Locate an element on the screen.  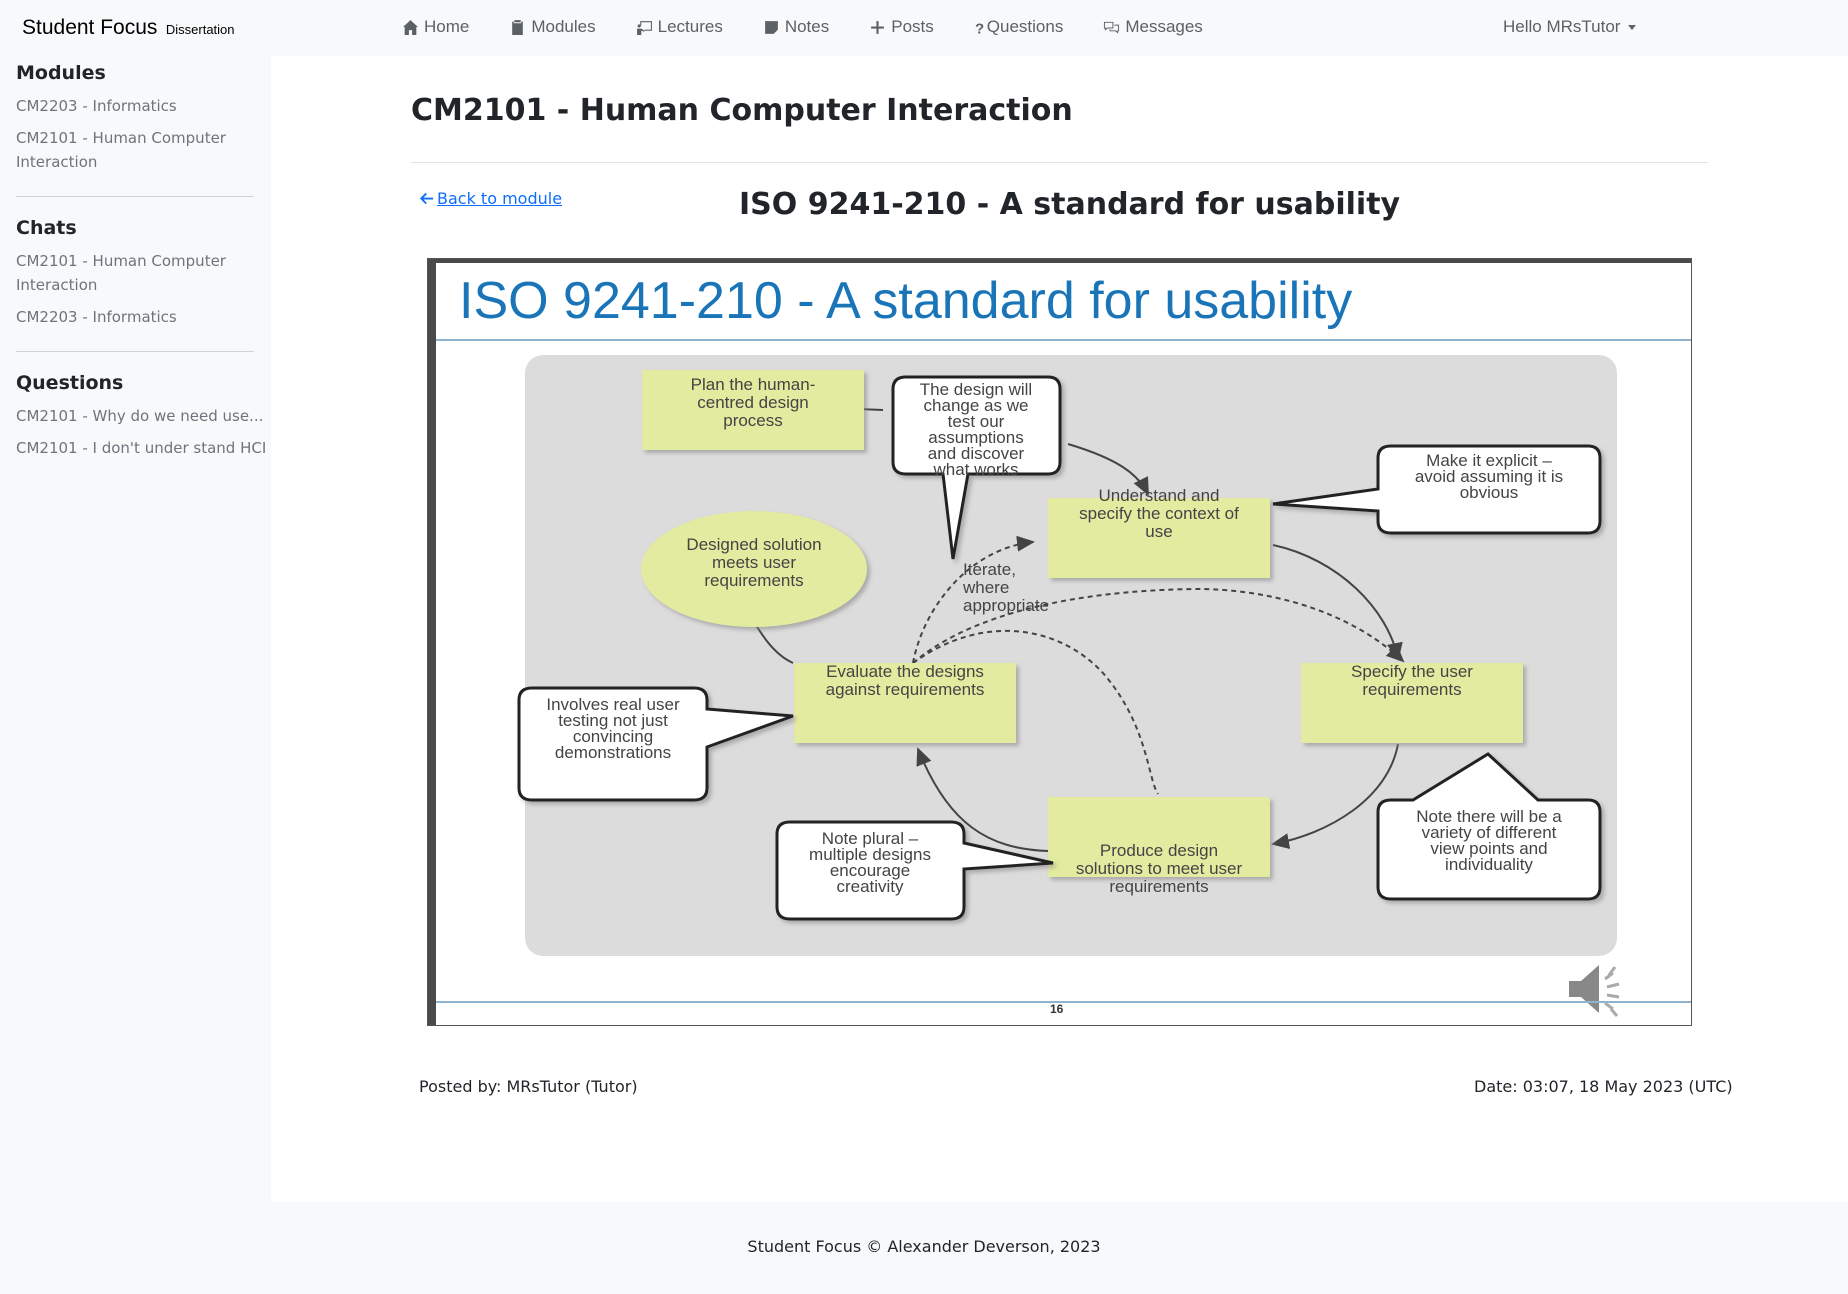
nav-notes: Notes is located at coordinates (796, 27).